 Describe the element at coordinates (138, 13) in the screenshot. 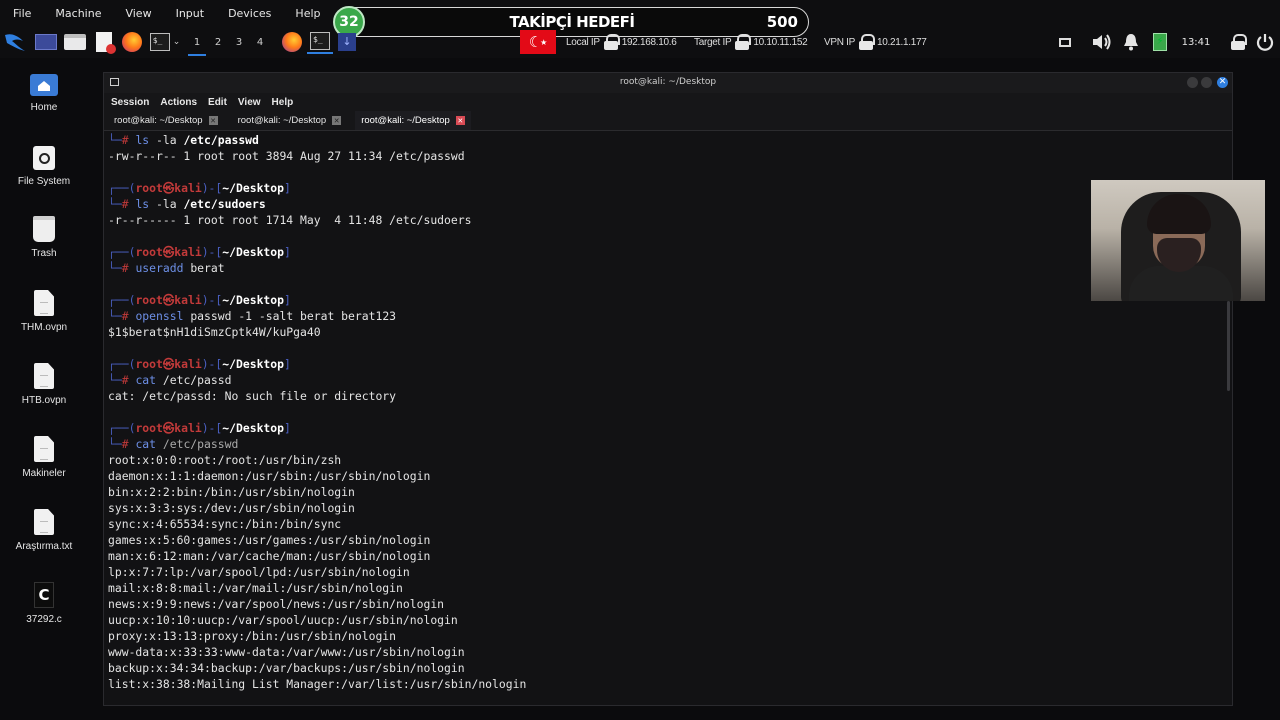

I see `vm-menu-view: View` at that location.